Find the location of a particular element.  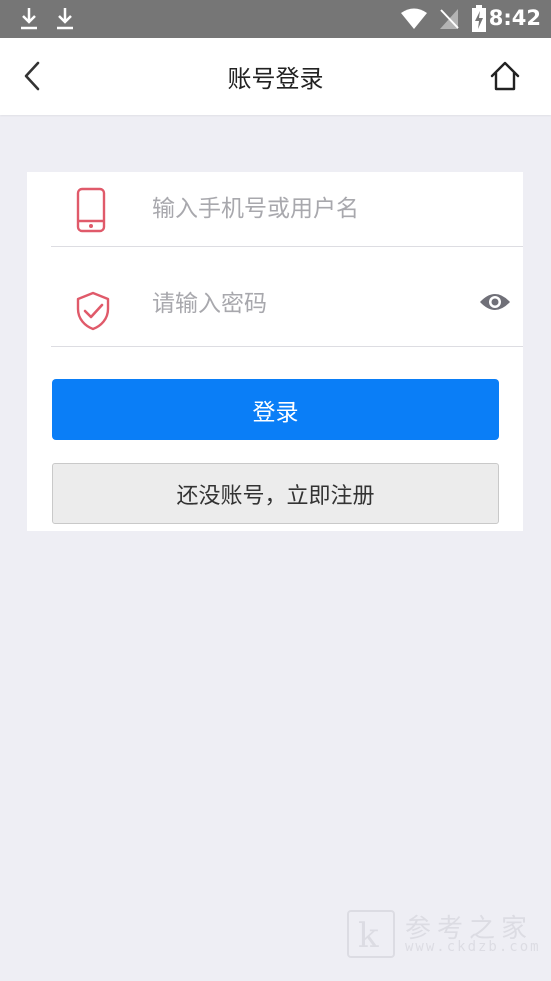

eye-icon is located at coordinates (495, 302).